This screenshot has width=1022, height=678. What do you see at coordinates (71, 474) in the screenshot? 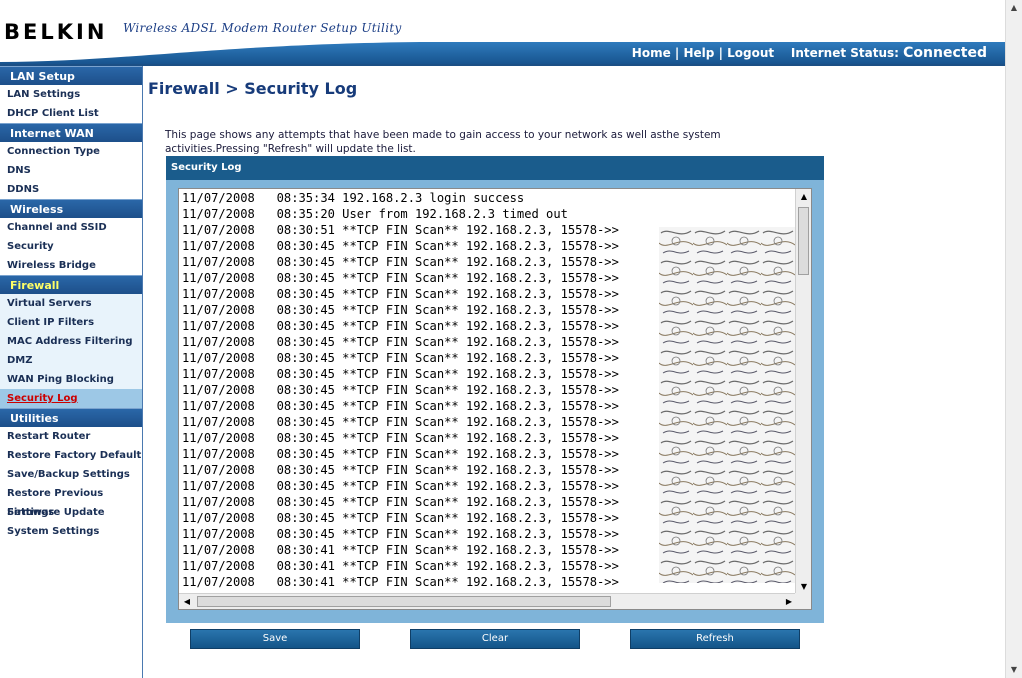
I see `sidebar-item-save-backup-settings: Save/Backup Settings` at bounding box center [71, 474].